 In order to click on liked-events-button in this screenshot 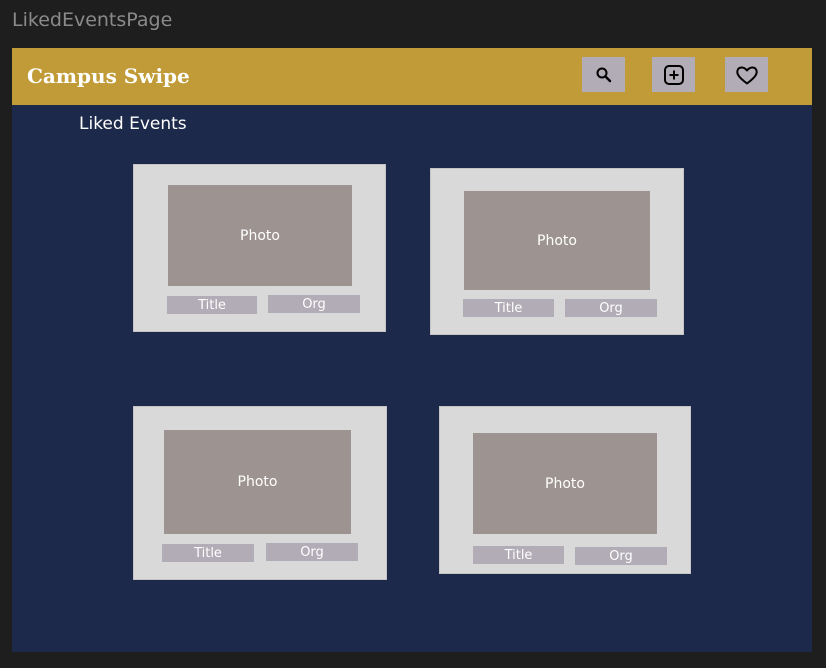, I will do `click(746, 74)`.